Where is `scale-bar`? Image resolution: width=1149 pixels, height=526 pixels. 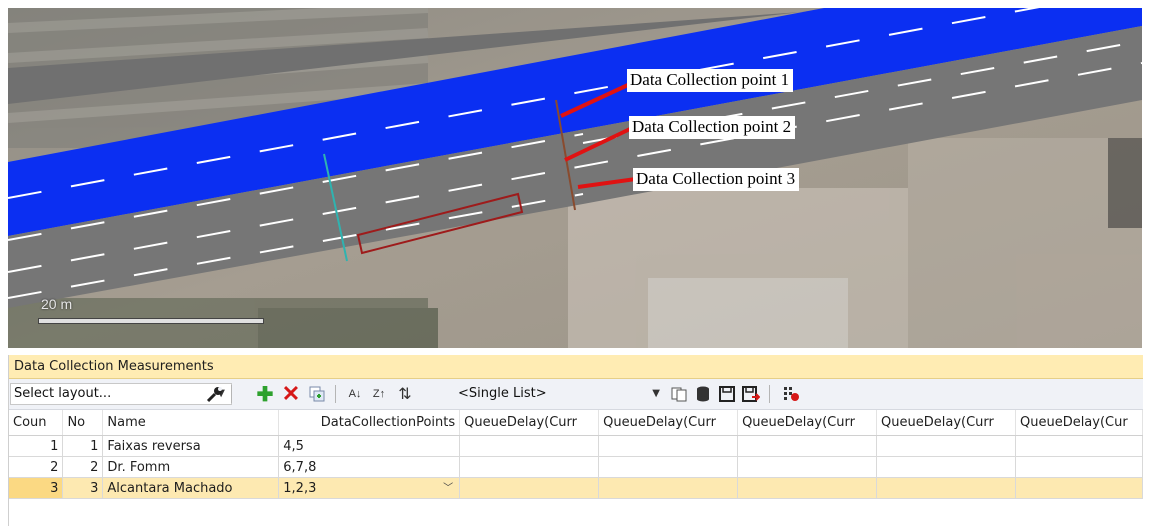
scale-bar is located at coordinates (151, 321).